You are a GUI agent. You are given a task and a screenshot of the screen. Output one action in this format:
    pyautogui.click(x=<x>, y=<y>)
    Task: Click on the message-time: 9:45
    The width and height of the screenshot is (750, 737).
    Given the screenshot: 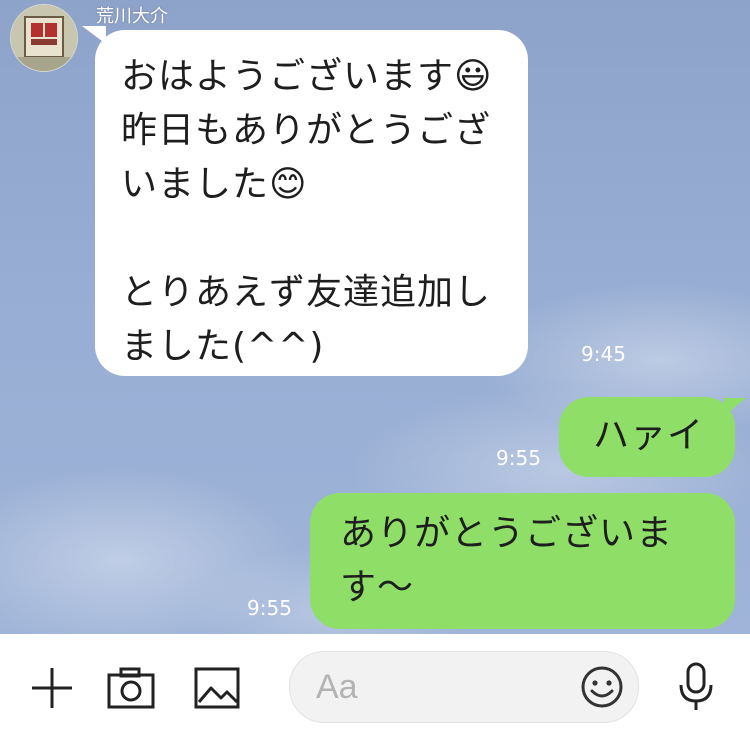 What is the action you would take?
    pyautogui.click(x=603, y=354)
    